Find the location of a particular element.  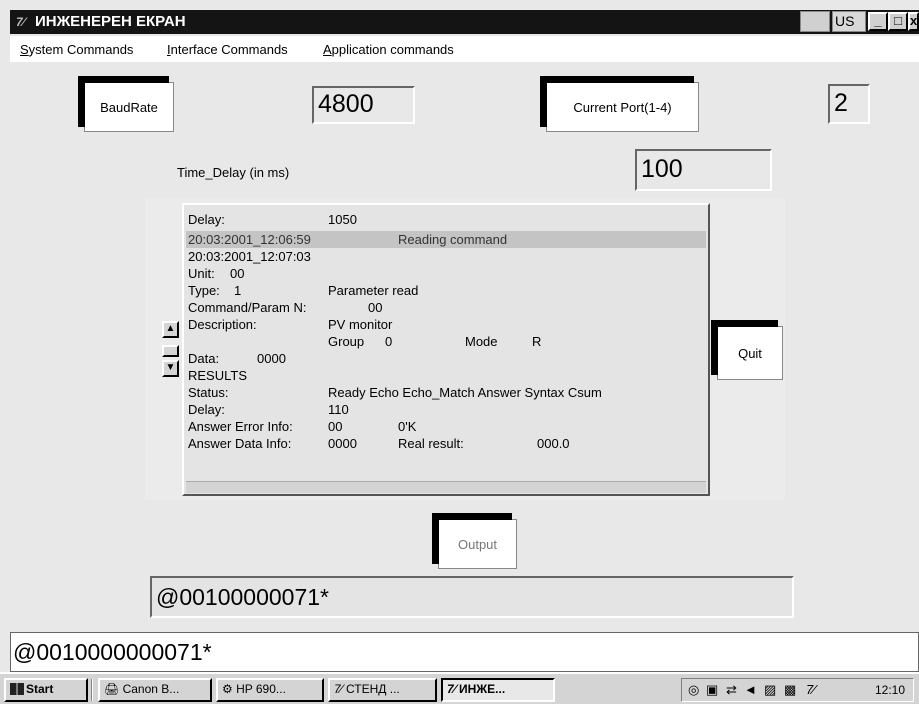

unit-label: Unit: is located at coordinates (201, 273).